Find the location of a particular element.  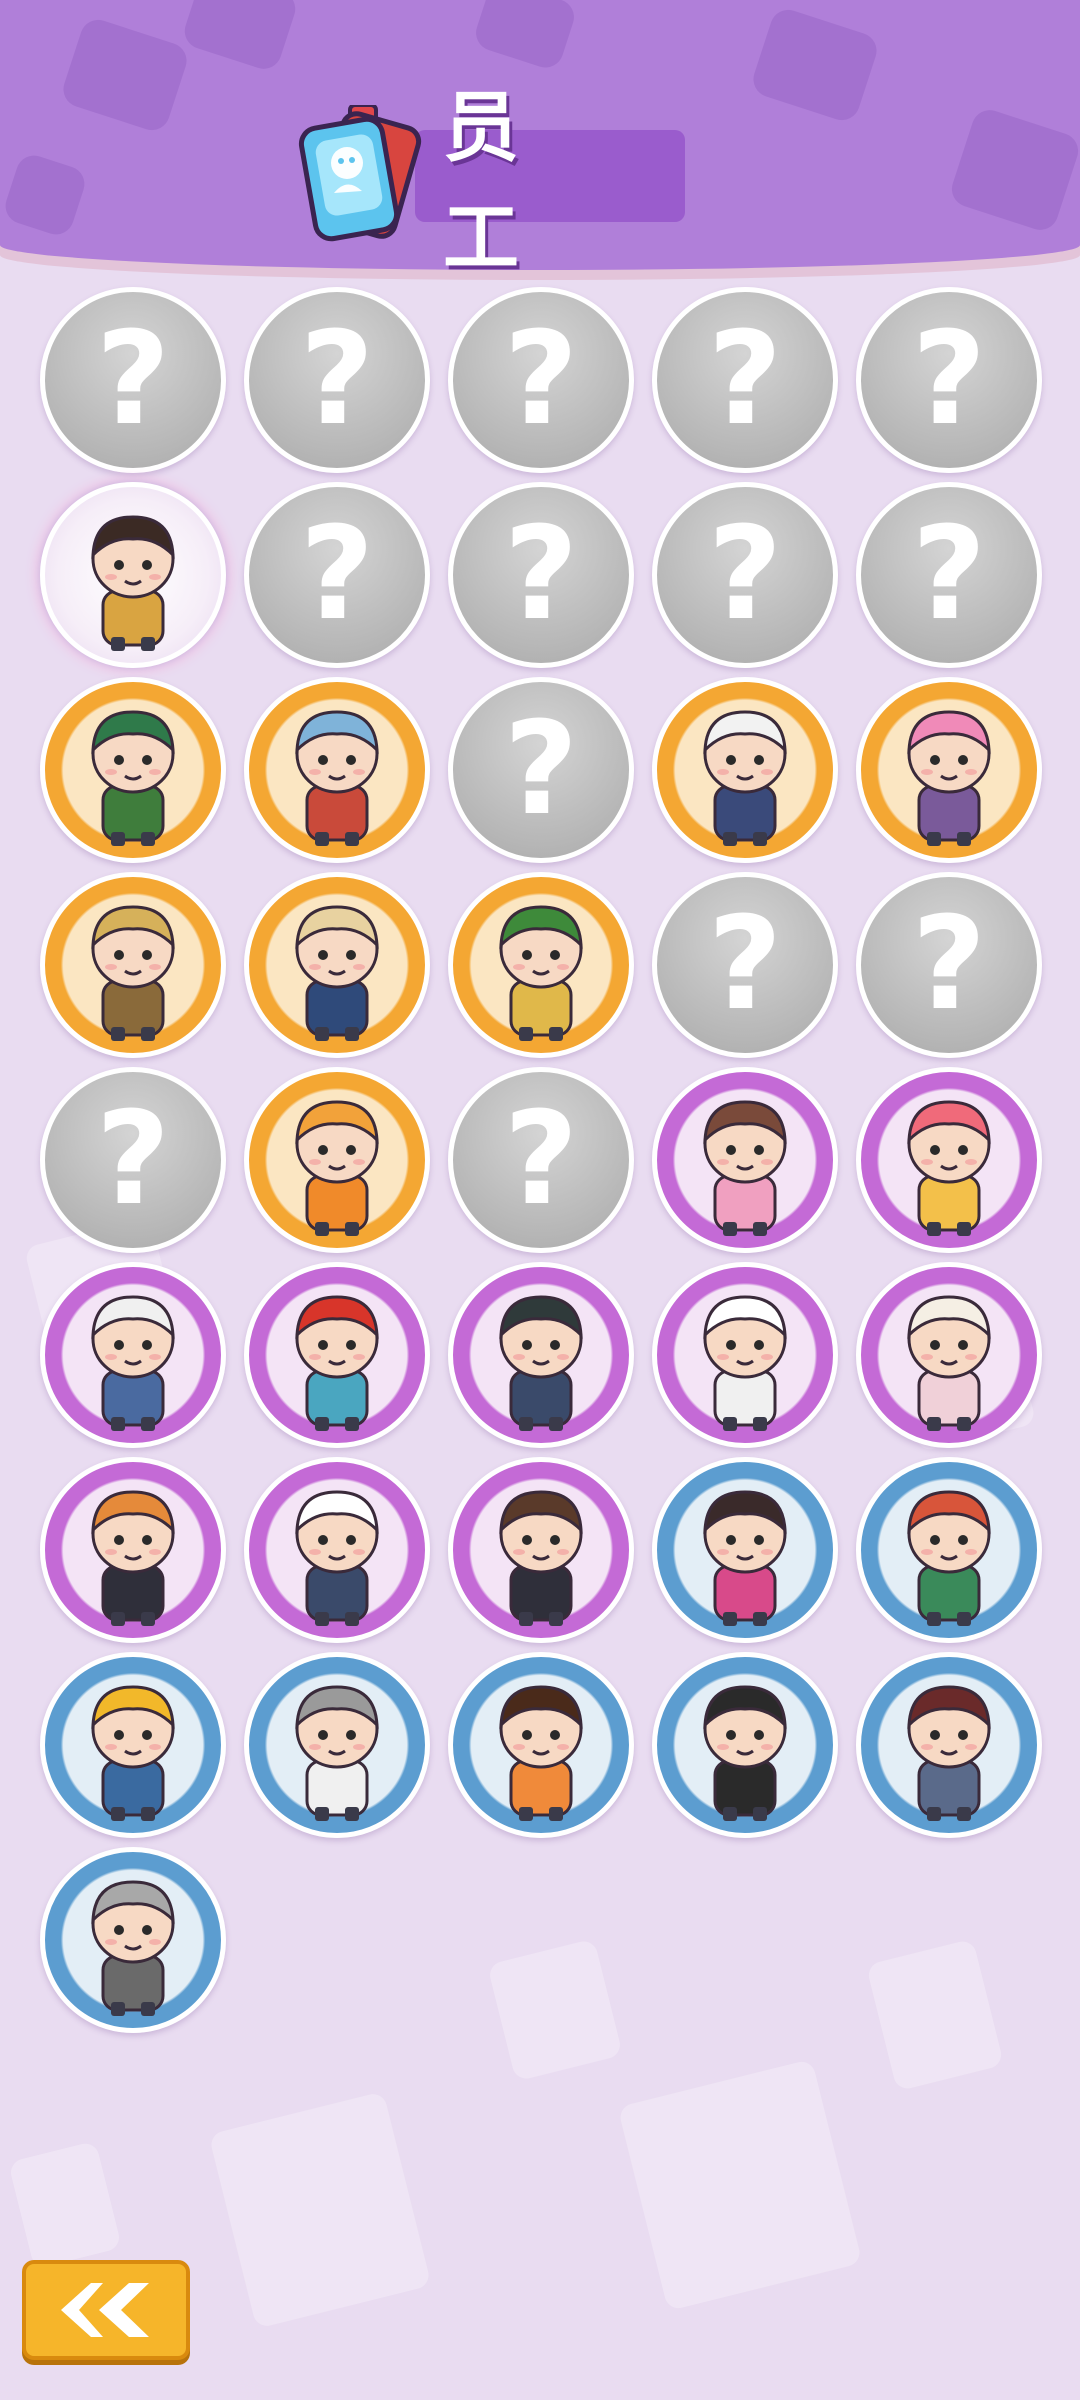

header-bar: 员 工 is located at coordinates (540, 141).